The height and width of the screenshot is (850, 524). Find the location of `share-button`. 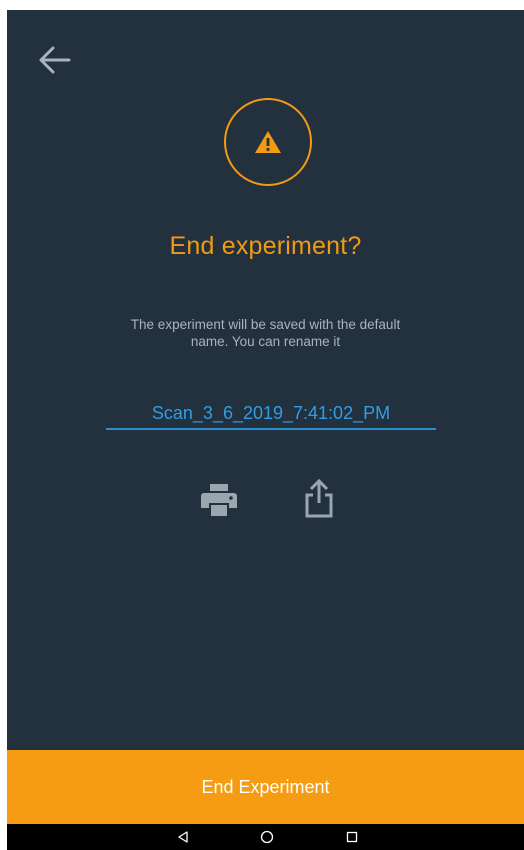

share-button is located at coordinates (319, 499).